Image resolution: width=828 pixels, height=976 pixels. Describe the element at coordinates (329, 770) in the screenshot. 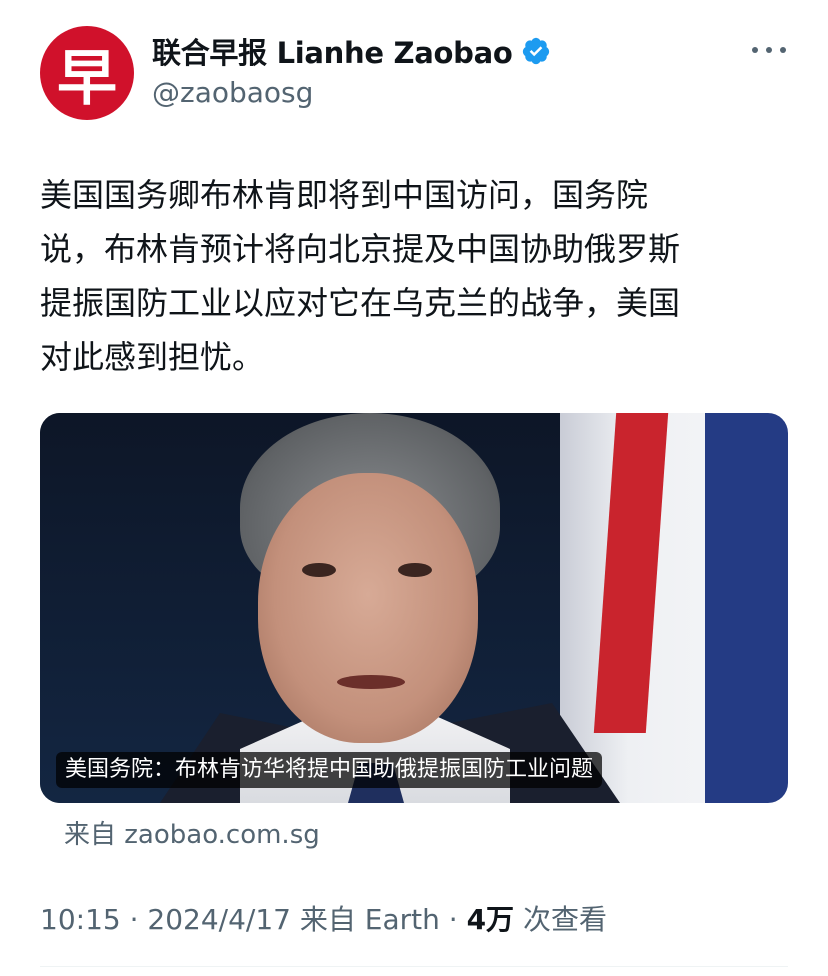

I see `card-caption: 美国务院：布林肯访华将提中国助俄提振国防工业问题` at that location.